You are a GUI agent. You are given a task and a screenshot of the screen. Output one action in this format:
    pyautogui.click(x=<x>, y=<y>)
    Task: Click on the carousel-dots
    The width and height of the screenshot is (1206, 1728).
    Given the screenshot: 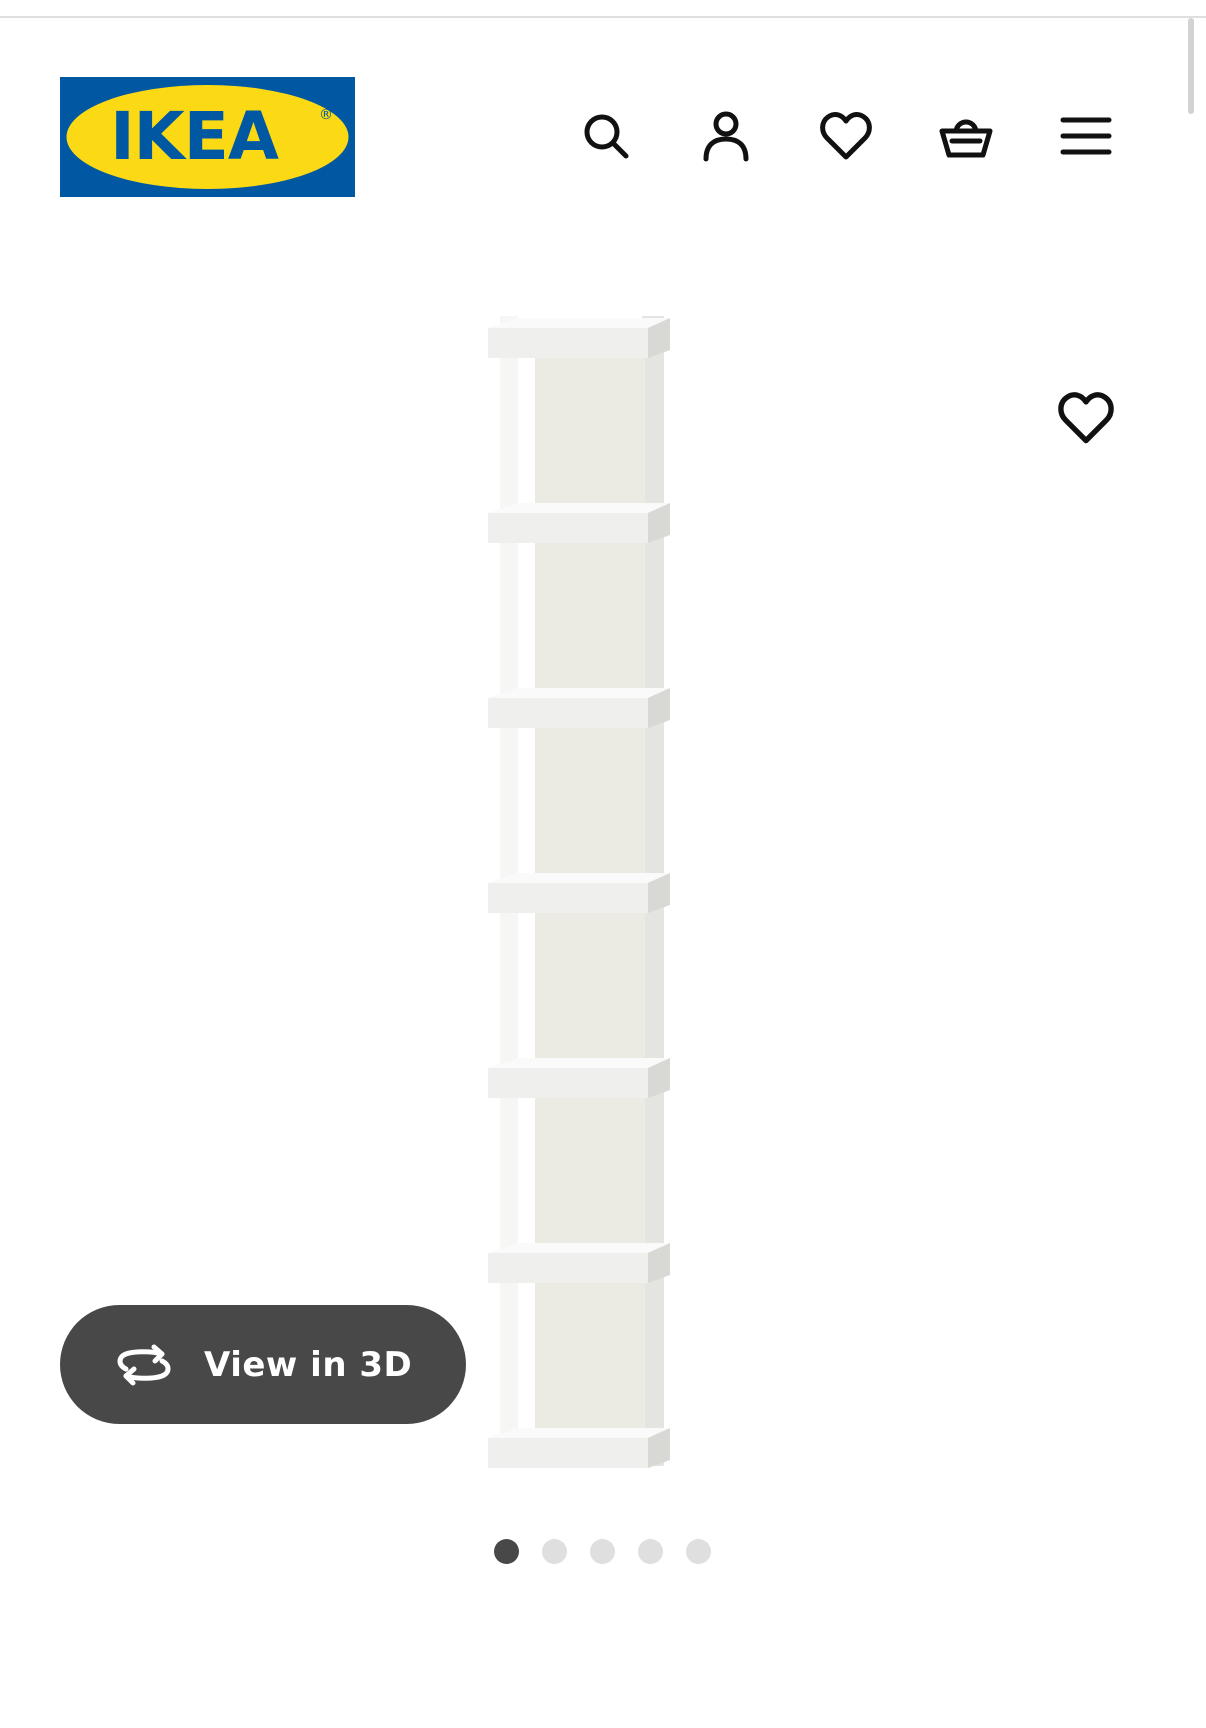 What is the action you would take?
    pyautogui.click(x=602, y=1552)
    